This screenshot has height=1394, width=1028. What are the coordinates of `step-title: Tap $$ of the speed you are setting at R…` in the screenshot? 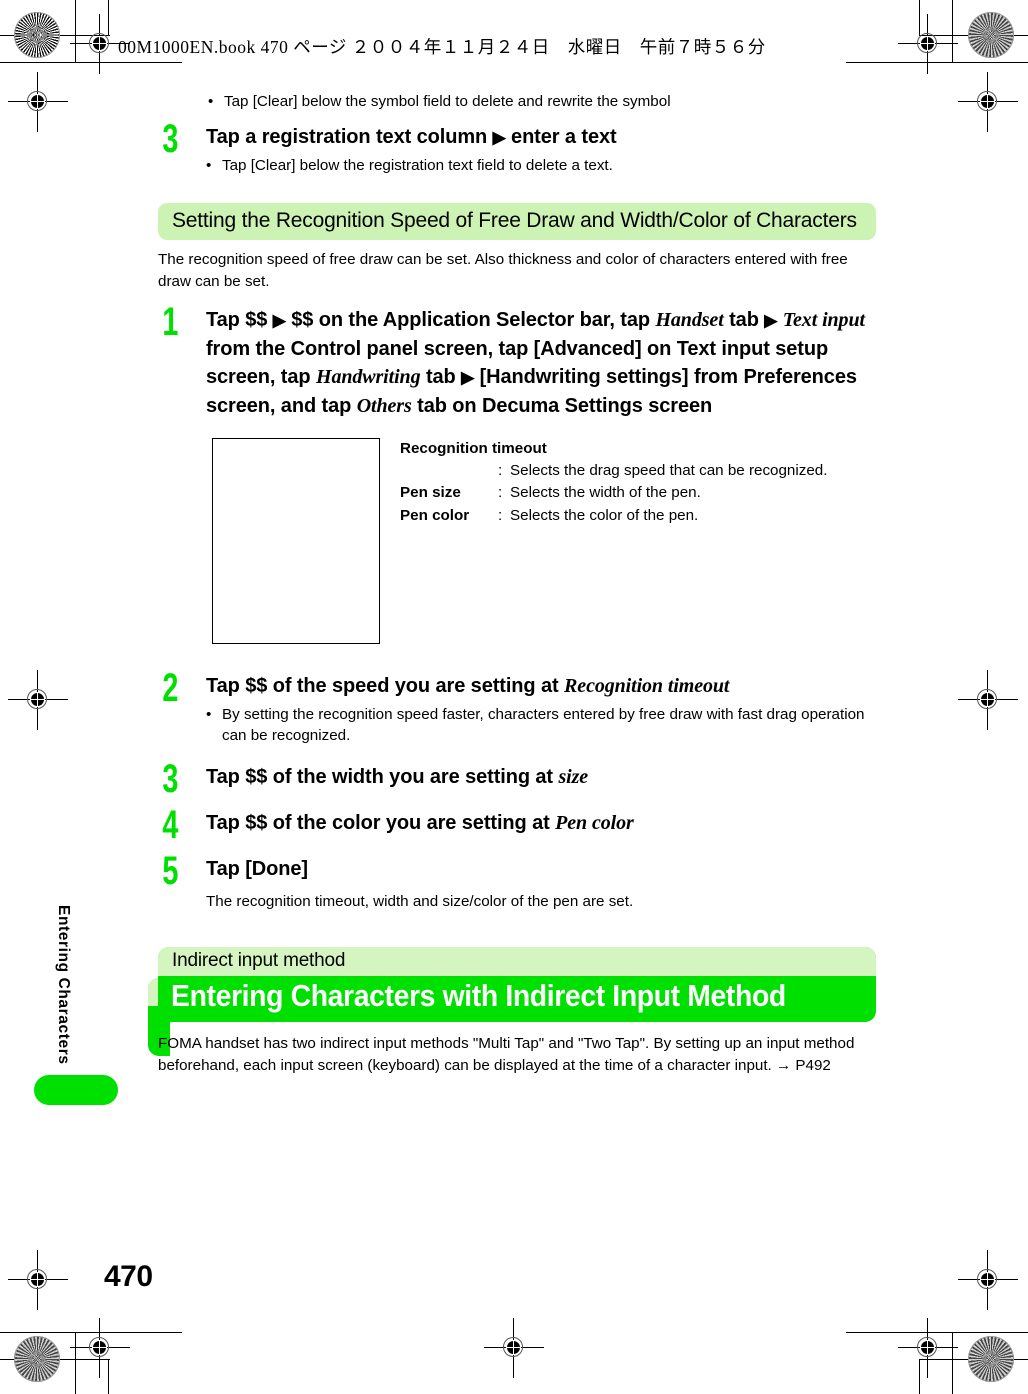 It's located at (541, 686).